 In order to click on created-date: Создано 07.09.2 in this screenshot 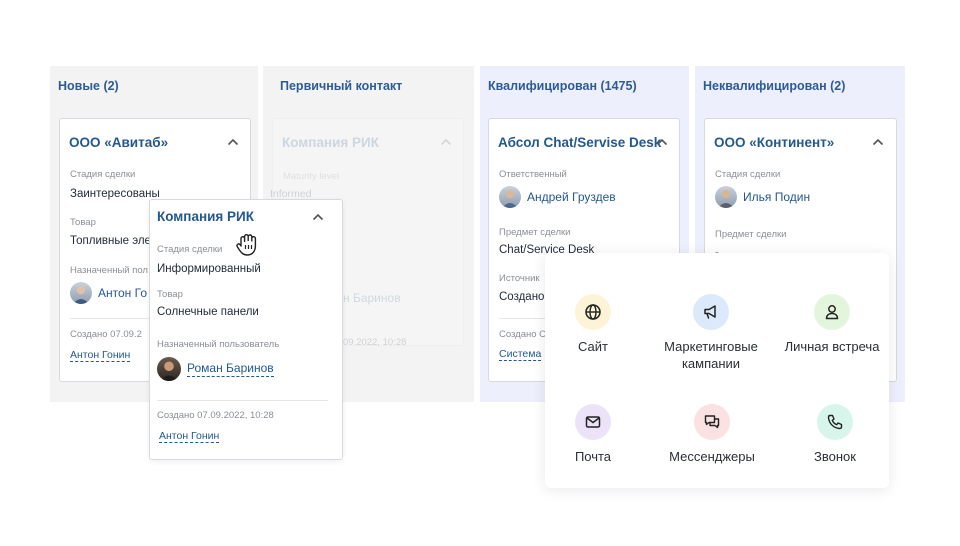, I will do `click(106, 334)`.